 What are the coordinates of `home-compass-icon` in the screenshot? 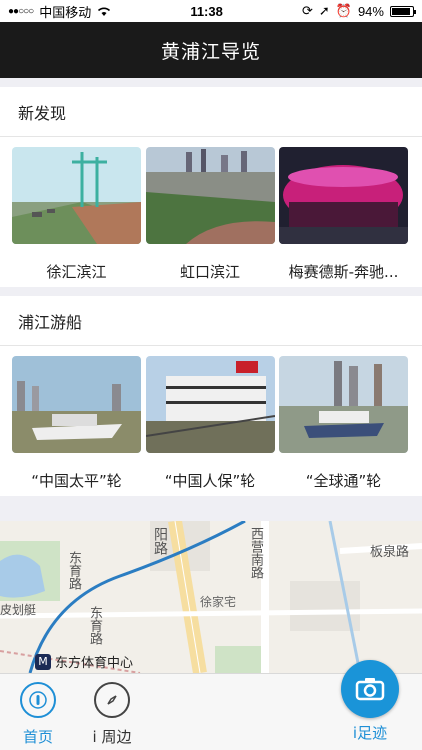 It's located at (38, 700).